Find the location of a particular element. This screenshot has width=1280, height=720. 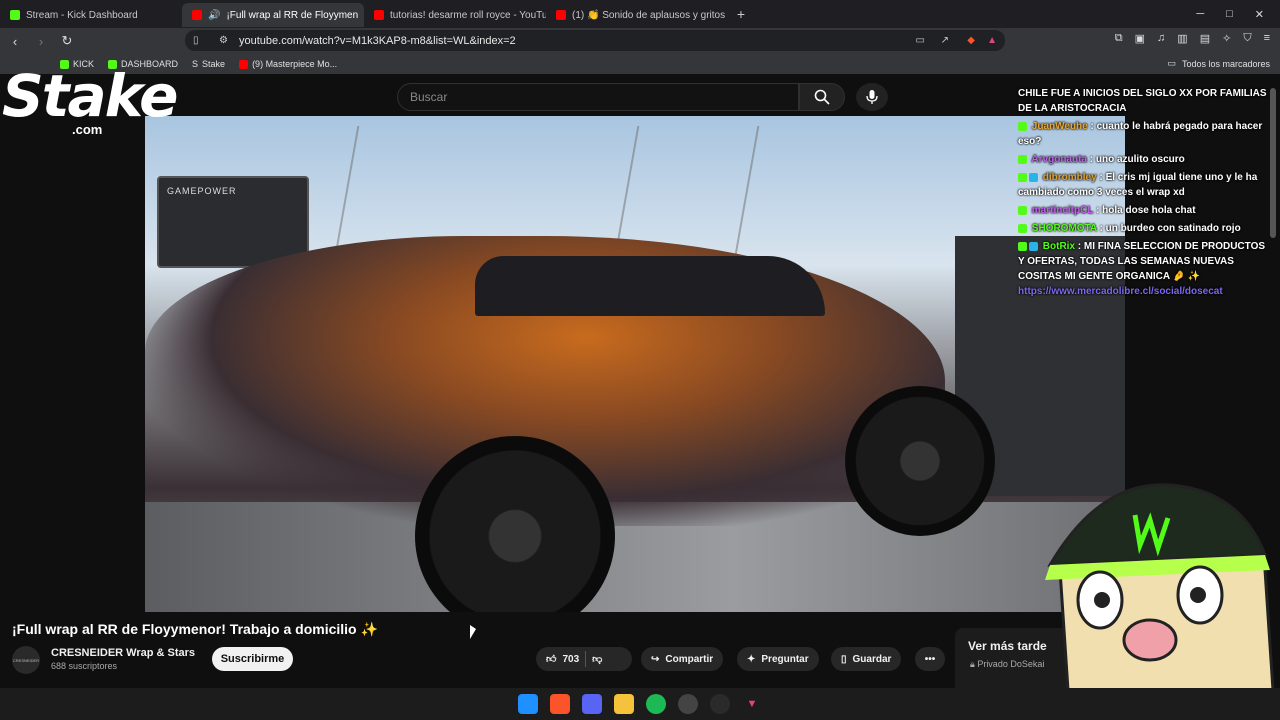

more-actions-button: ••• is located at coordinates (930, 659).